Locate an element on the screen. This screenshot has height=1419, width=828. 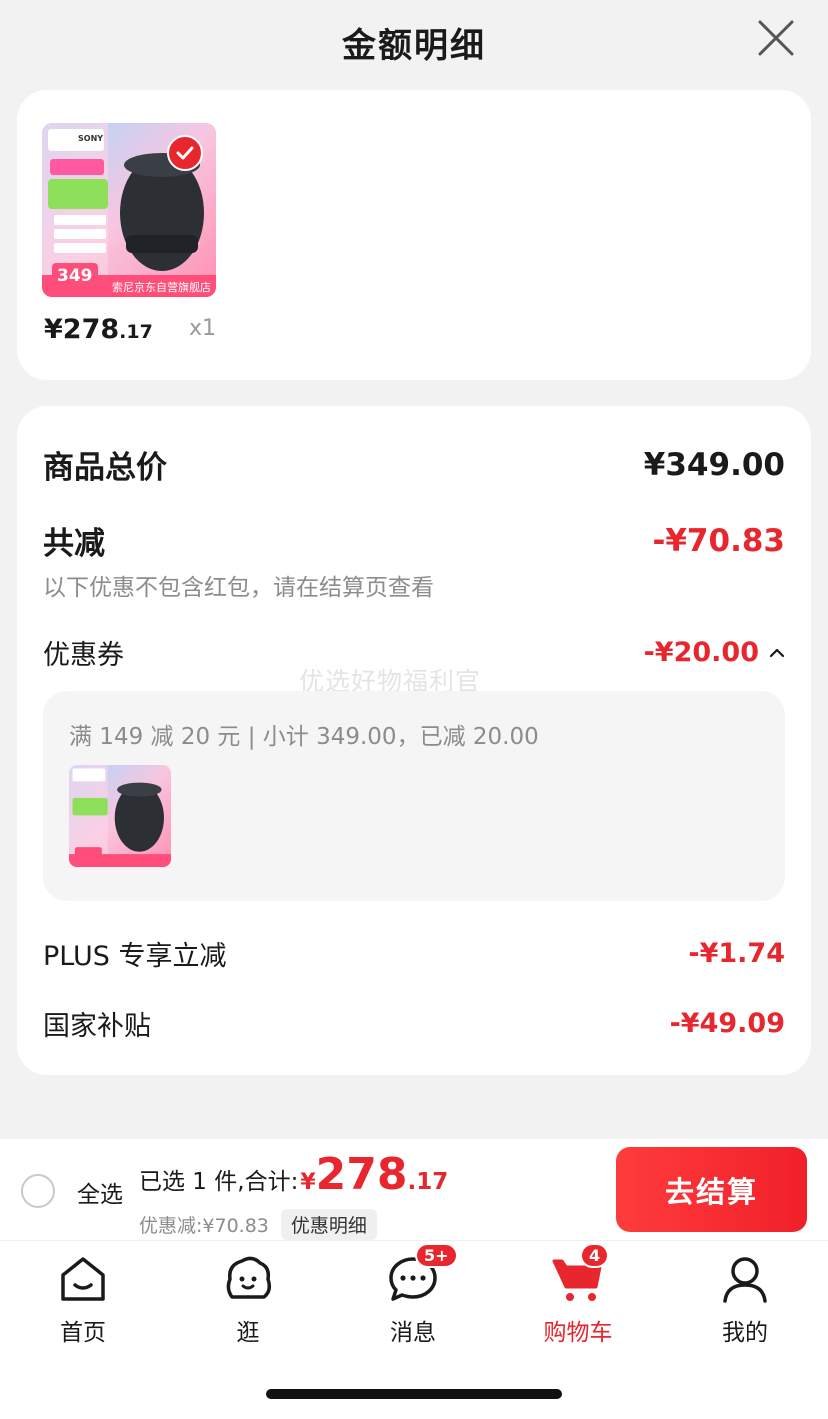
page-title: 金额明细 is located at coordinates (414, 45).